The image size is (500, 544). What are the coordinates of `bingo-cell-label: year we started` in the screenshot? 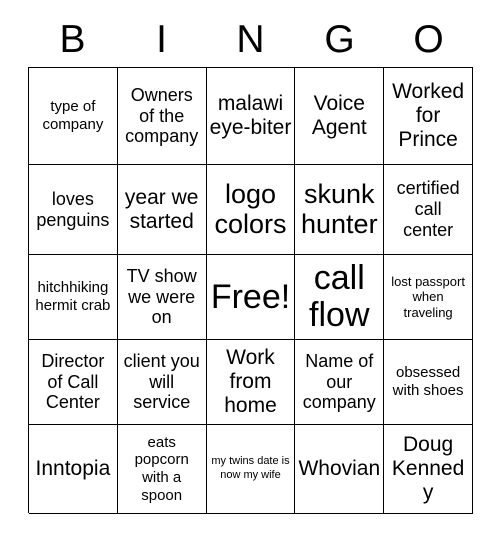 It's located at (161, 209).